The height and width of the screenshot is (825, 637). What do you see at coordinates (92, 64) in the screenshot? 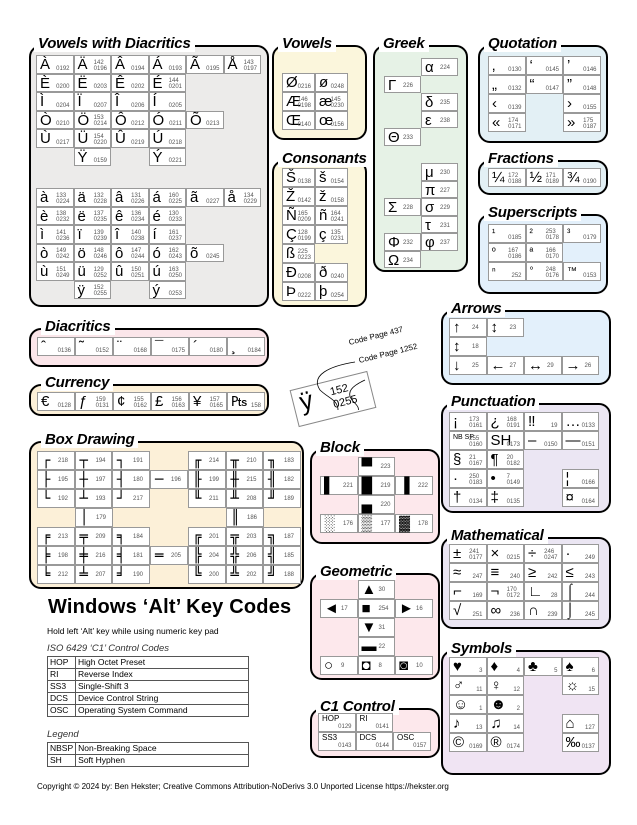
I see `vowel-cell: Ä 142 0196` at bounding box center [92, 64].